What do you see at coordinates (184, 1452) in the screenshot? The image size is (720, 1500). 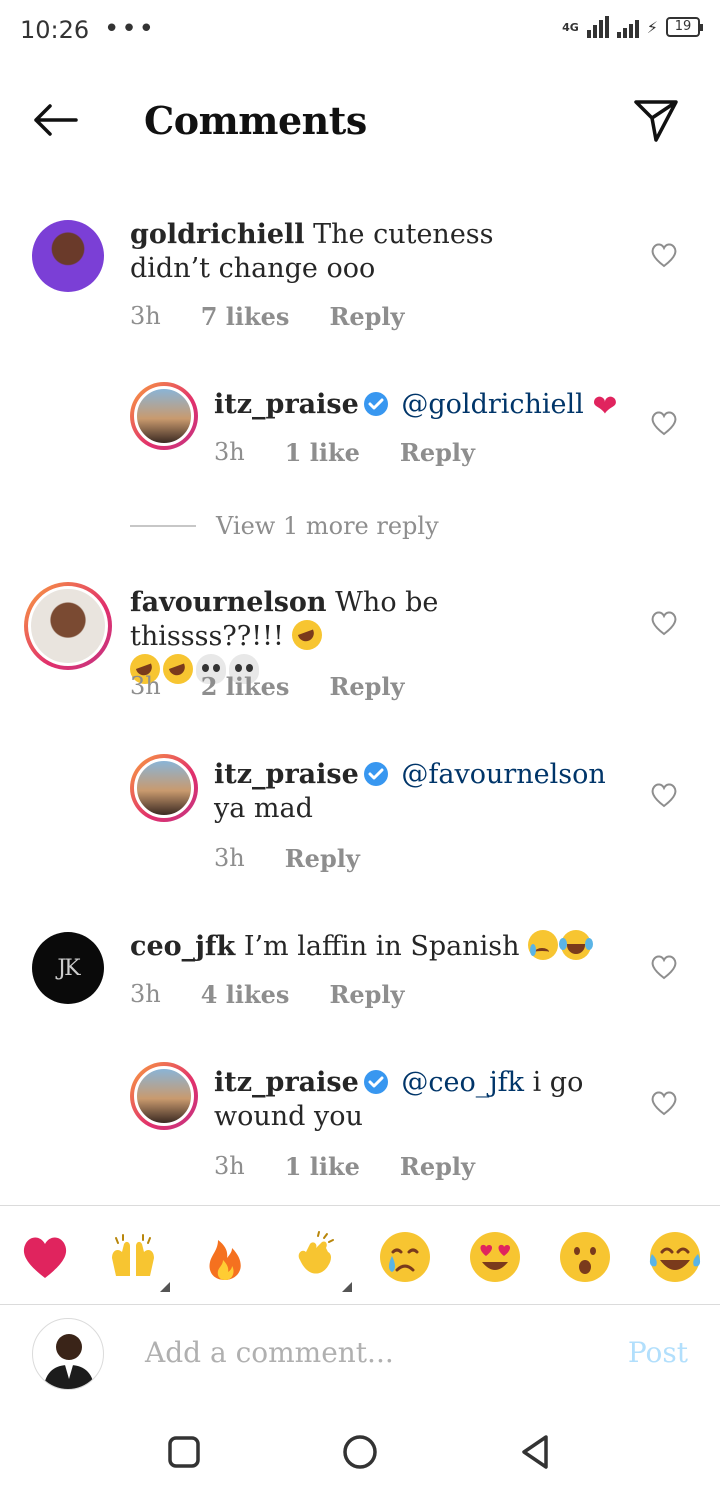 I see `recent-apps-icon` at bounding box center [184, 1452].